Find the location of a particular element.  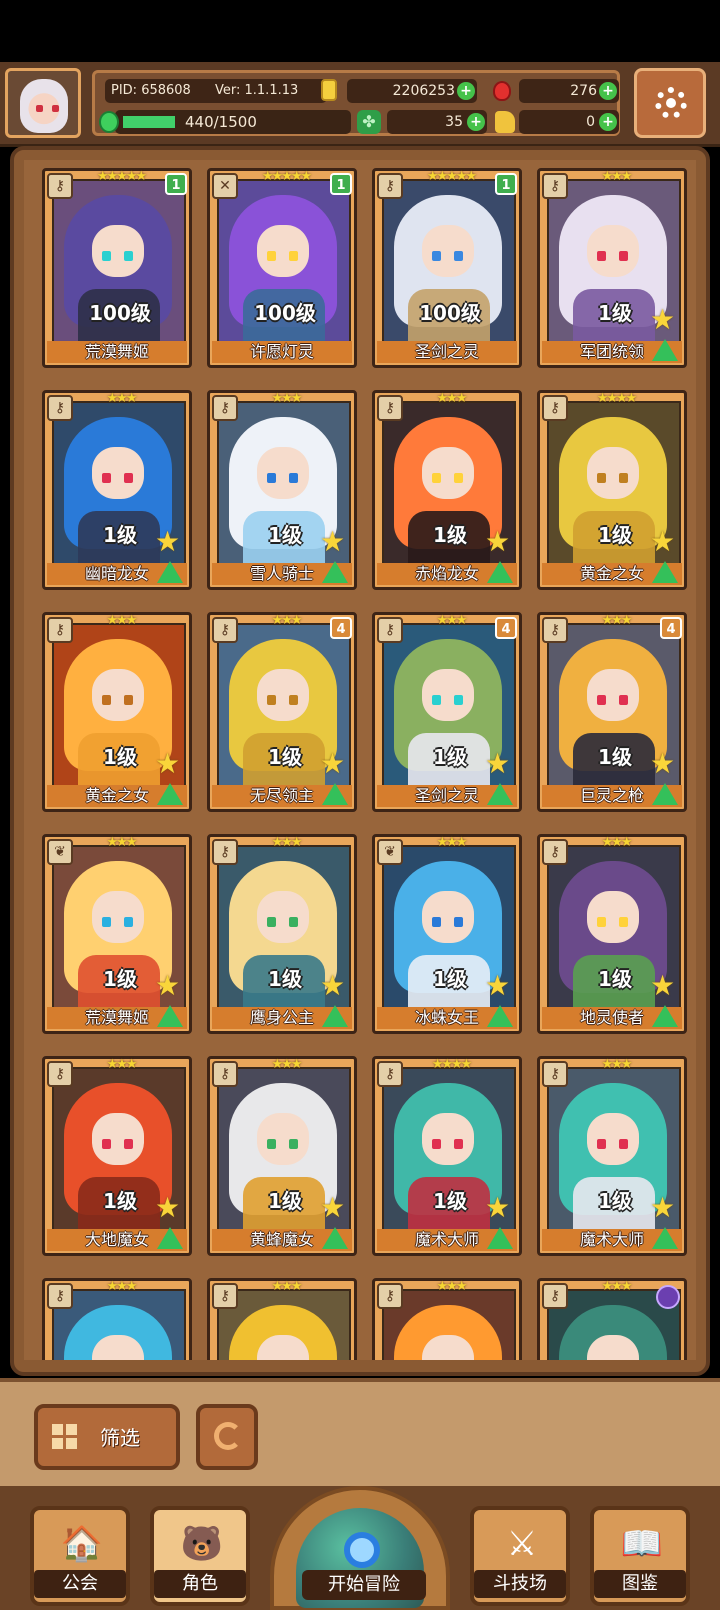

add-clover-button: + is located at coordinates (476, 122).